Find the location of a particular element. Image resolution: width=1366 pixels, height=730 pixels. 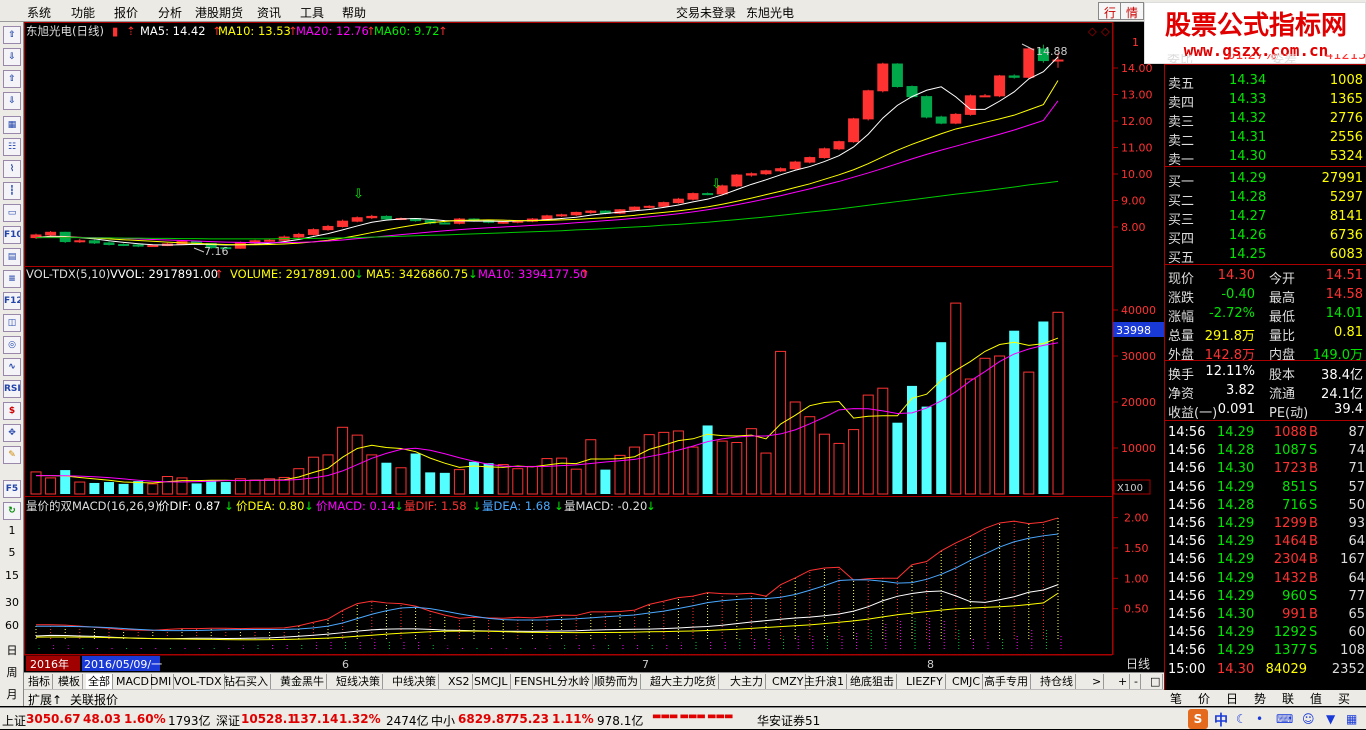

bid-row: 买三 14.27 8141 is located at coordinates (1265, 218).